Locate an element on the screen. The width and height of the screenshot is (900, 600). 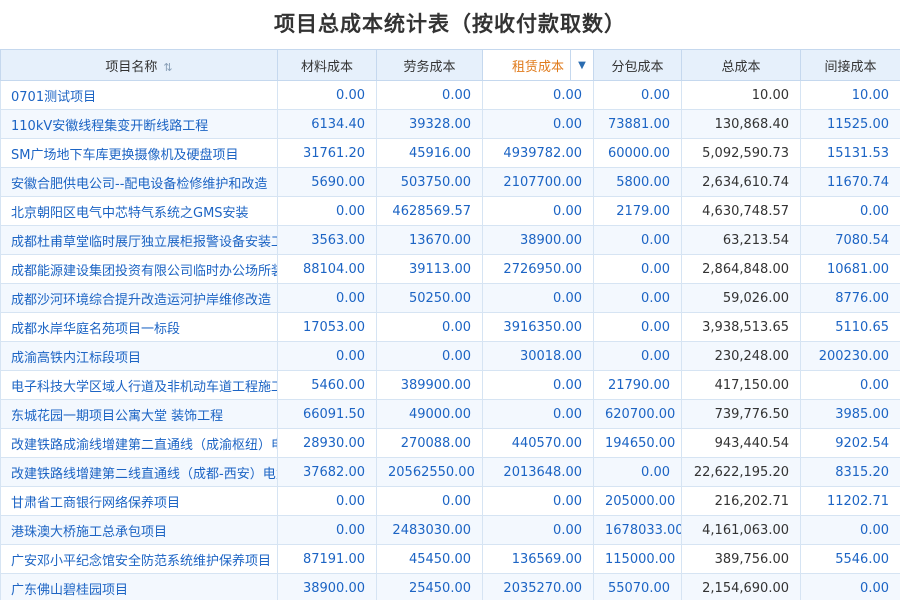
cell-indirect-cost: 8315.20 is located at coordinates (850, 472).